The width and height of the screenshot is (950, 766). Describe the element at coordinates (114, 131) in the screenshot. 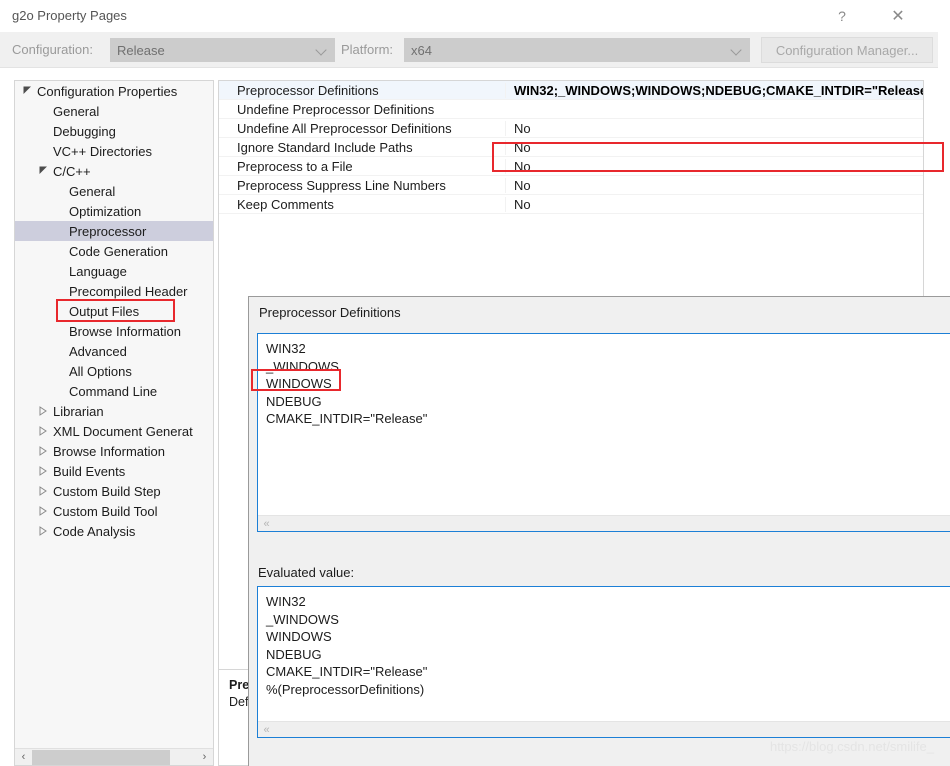

I see `tree-item-debugging: Debugging` at that location.